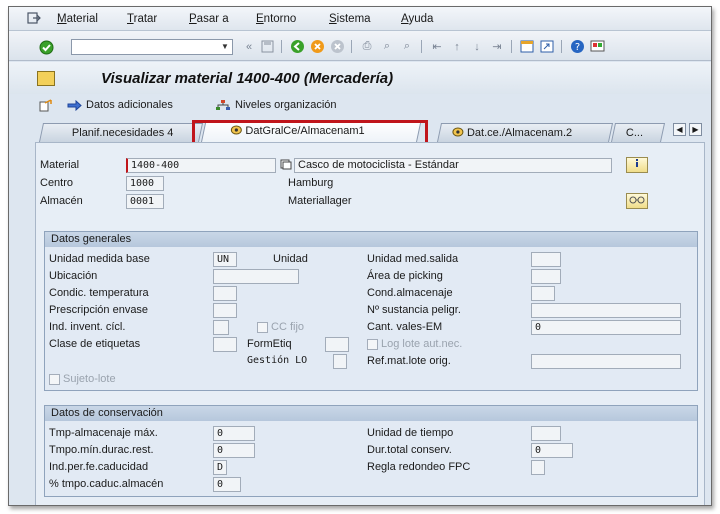  What do you see at coordinates (267, 46) in the screenshot?
I see `save-icon` at bounding box center [267, 46].